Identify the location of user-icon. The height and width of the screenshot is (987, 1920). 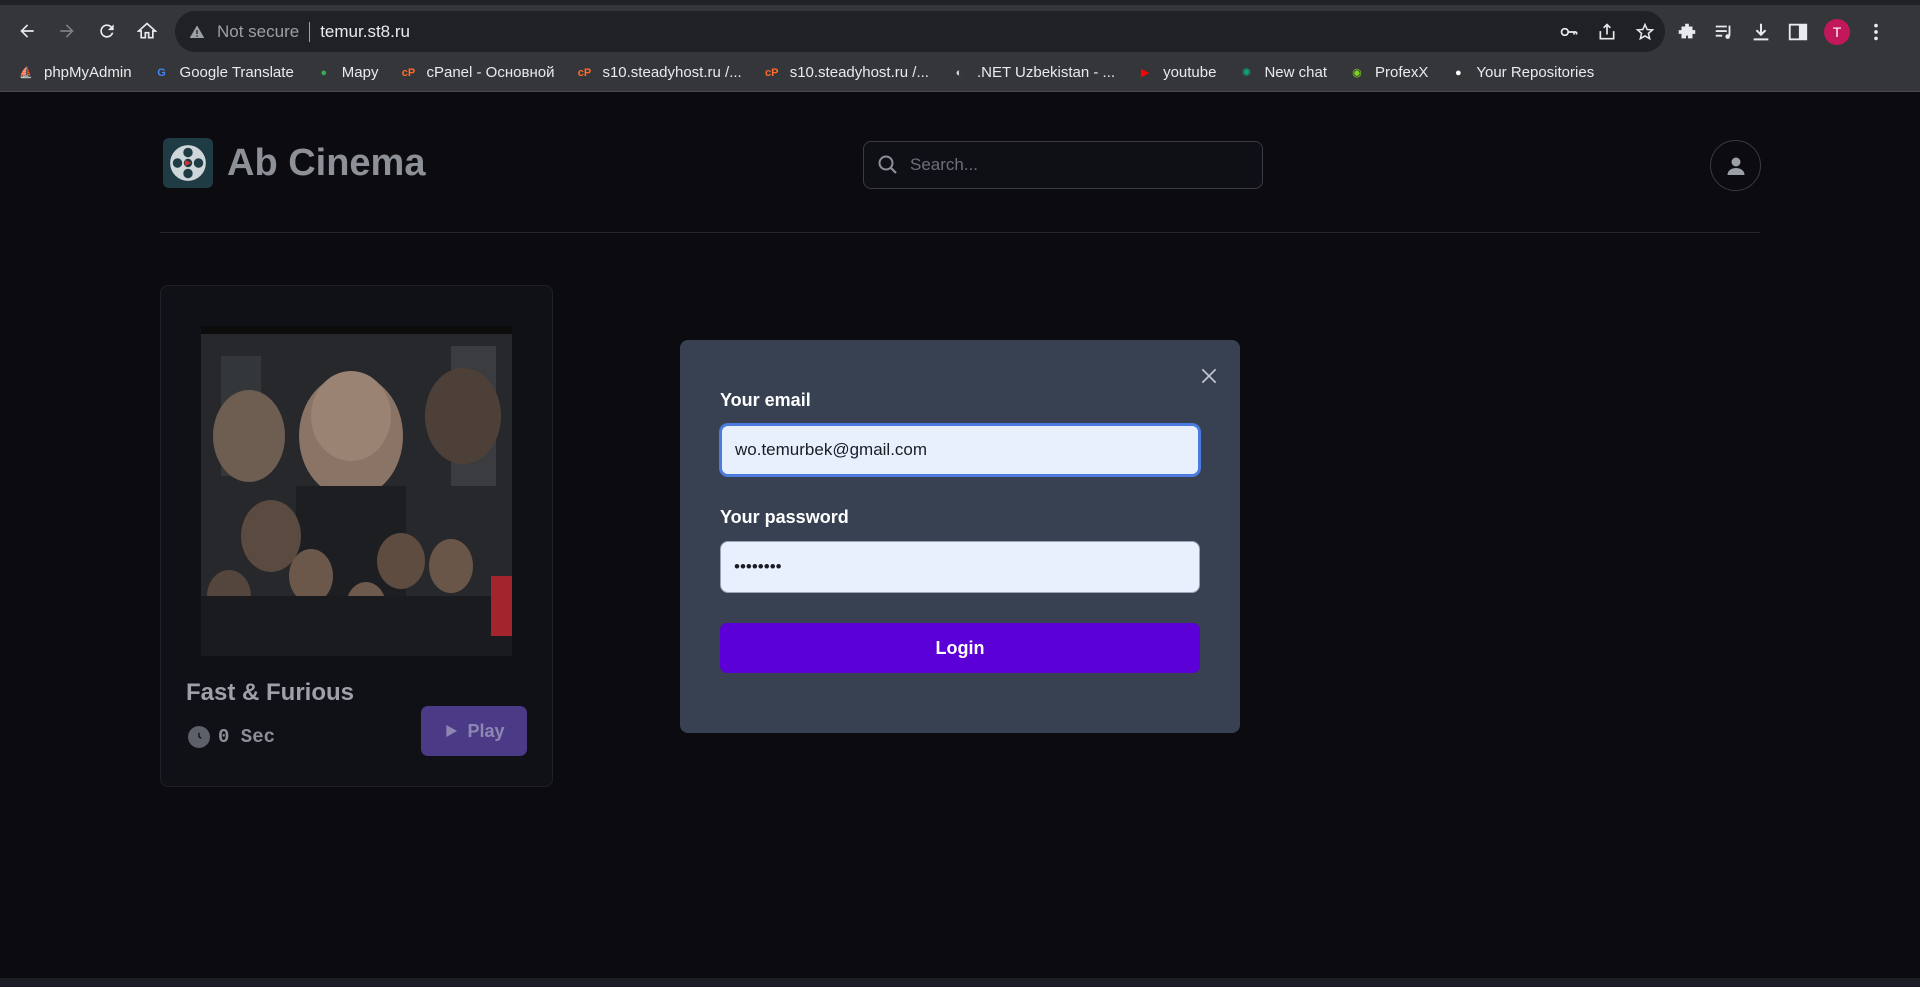
(1735, 166).